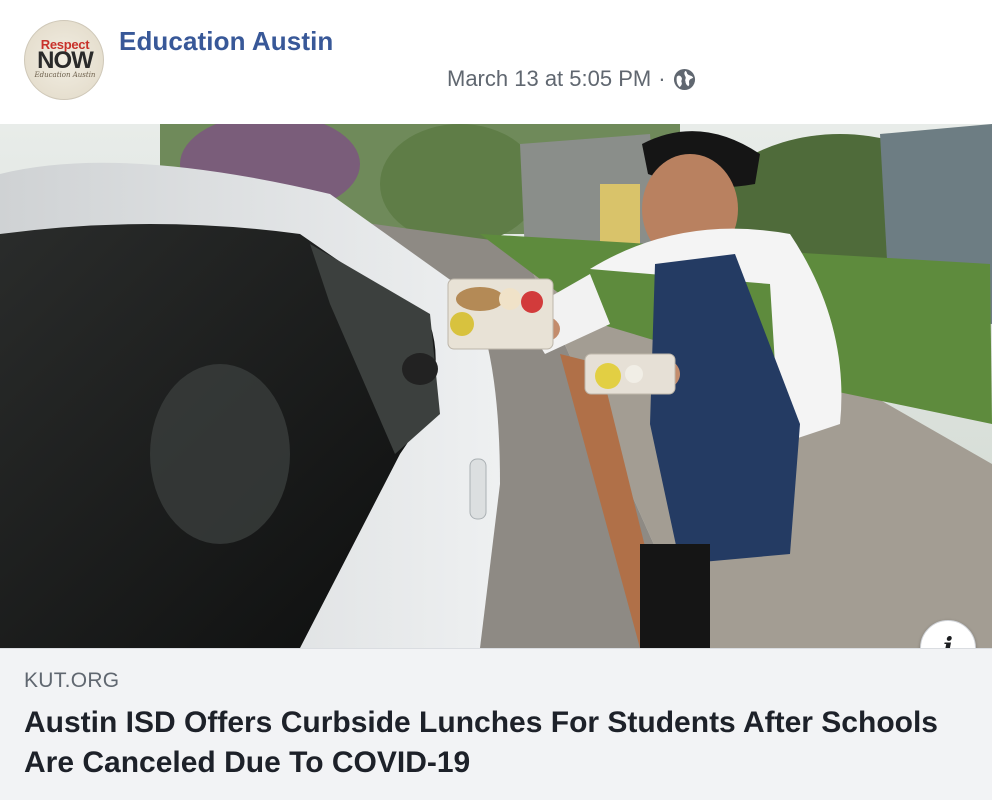 The height and width of the screenshot is (800, 992). I want to click on post-meta: March 13 at 5:05 PM ·, so click(571, 79).